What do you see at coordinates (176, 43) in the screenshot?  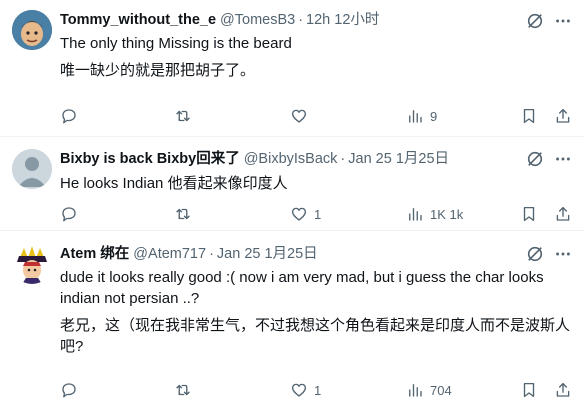 I see `tweet-text-line: The only thing Missing is the beard` at bounding box center [176, 43].